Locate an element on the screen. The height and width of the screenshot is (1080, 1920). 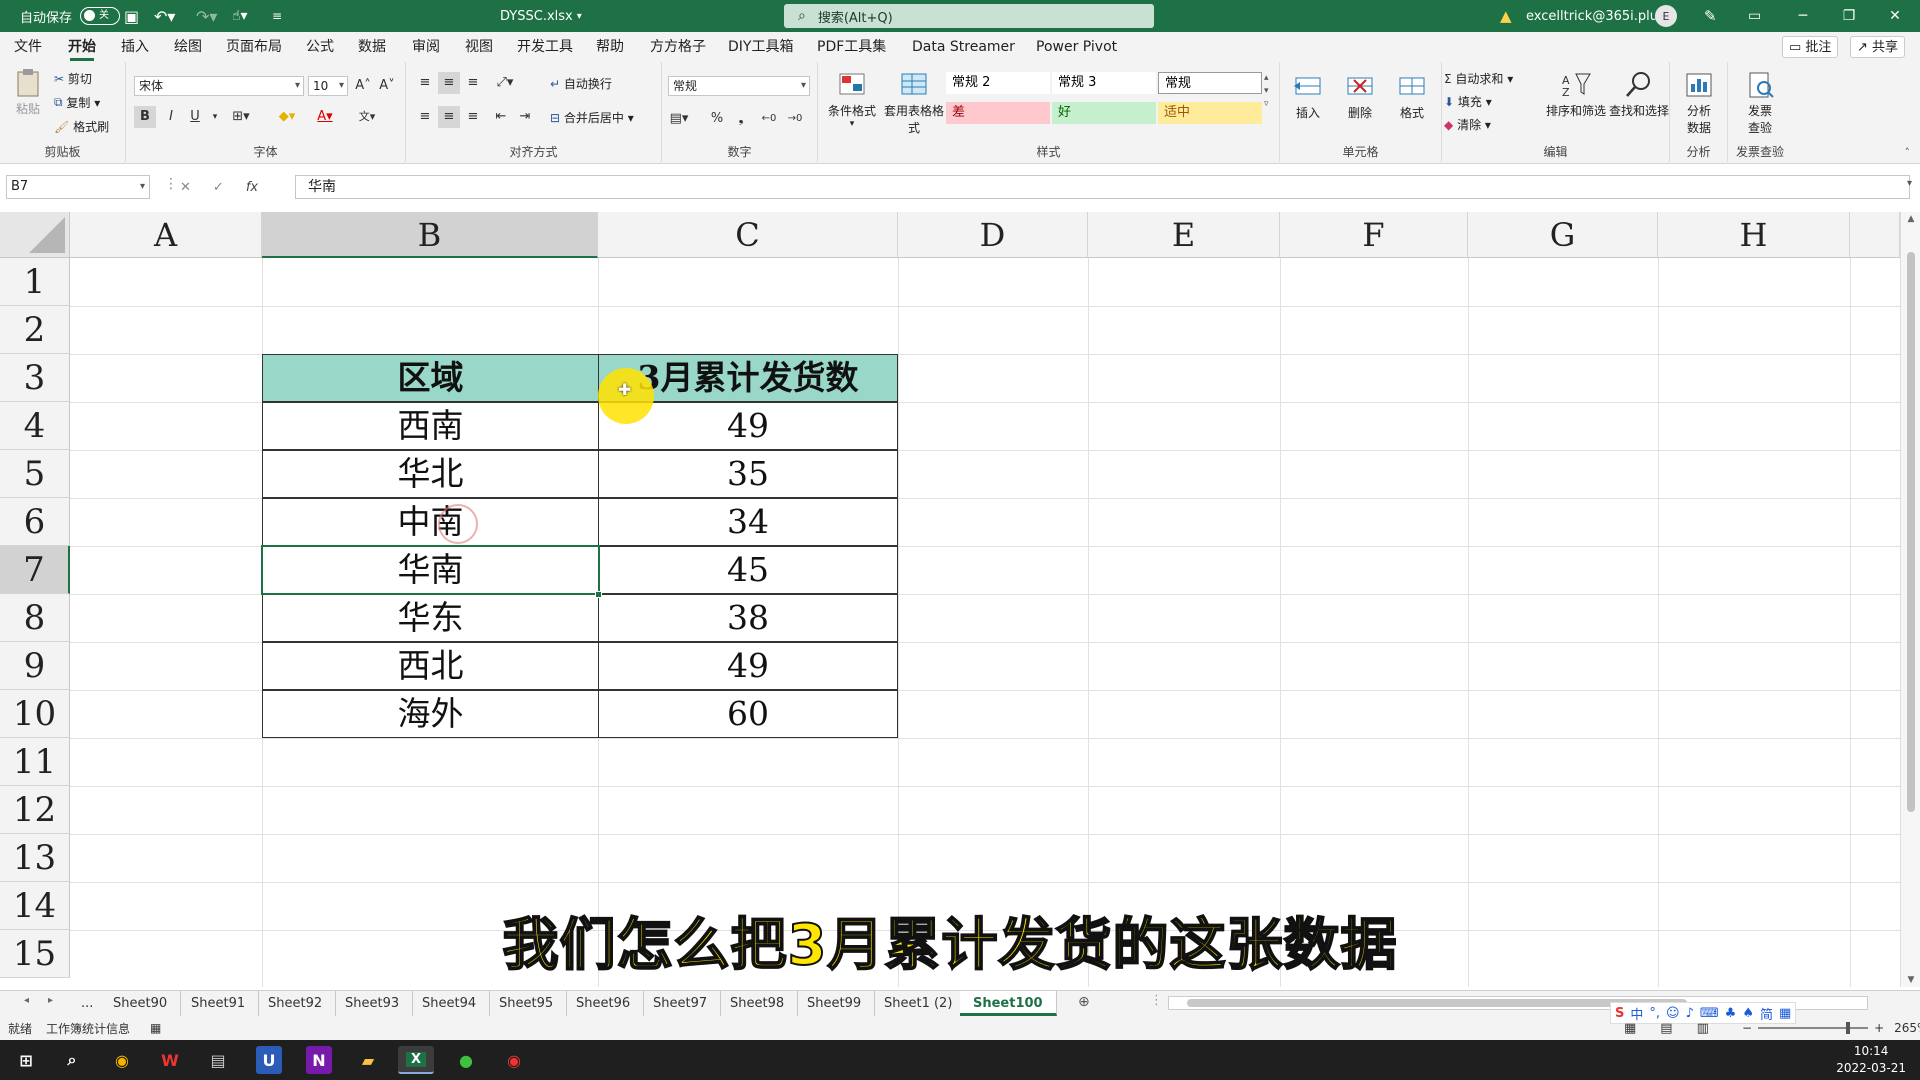
excel-taskbar-icon: X is located at coordinates (416, 1060).